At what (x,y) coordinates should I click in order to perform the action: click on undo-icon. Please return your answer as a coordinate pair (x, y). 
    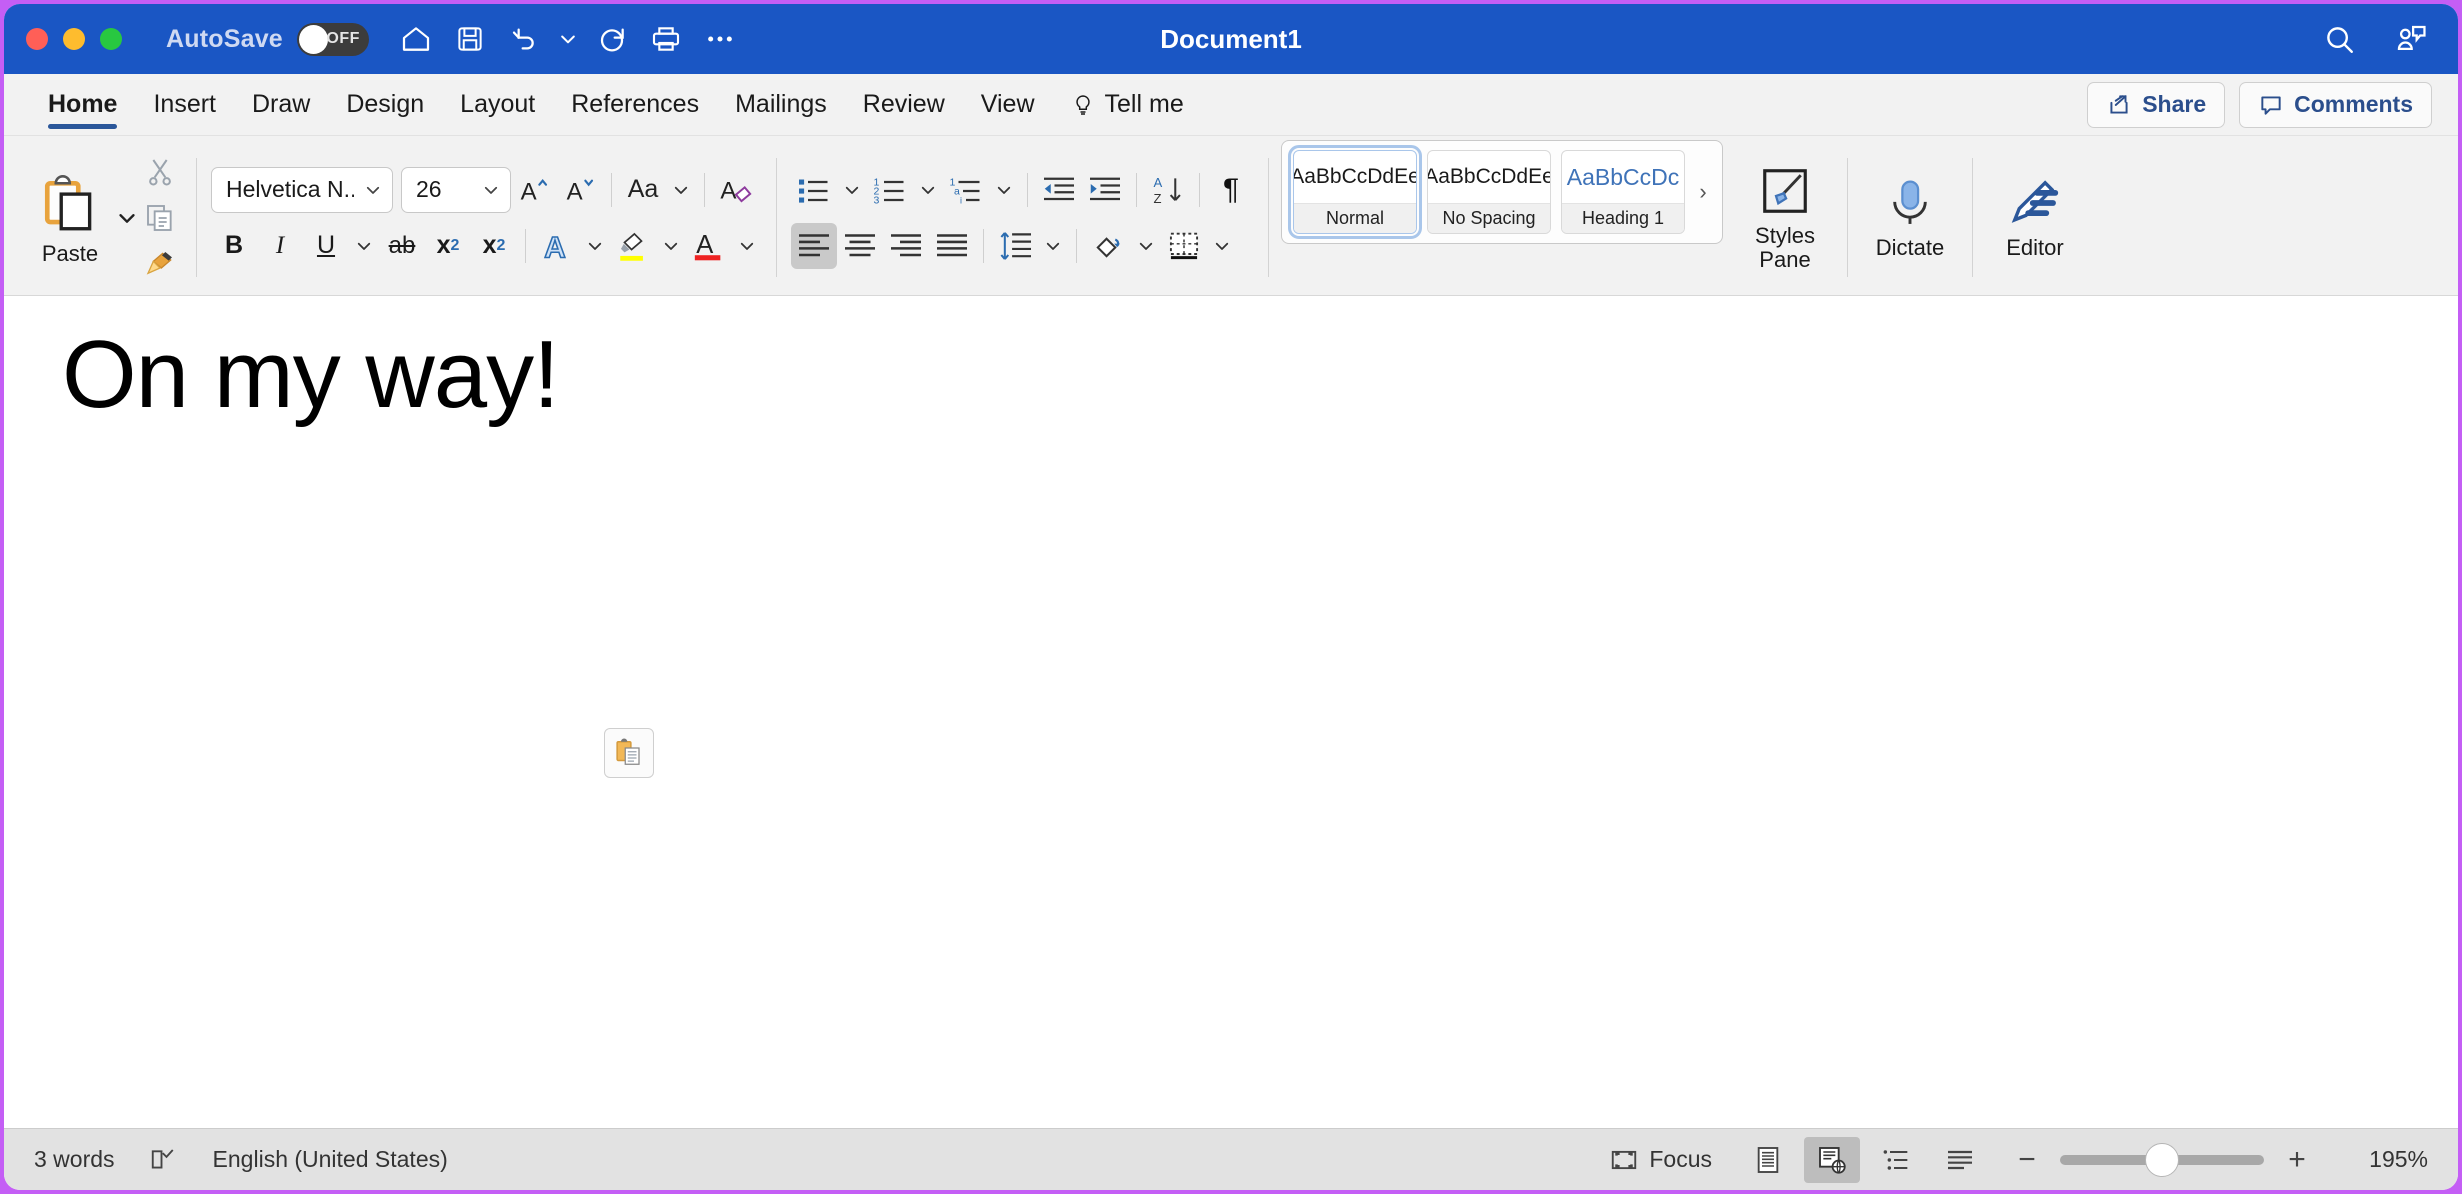
    Looking at the image, I should click on (524, 39).